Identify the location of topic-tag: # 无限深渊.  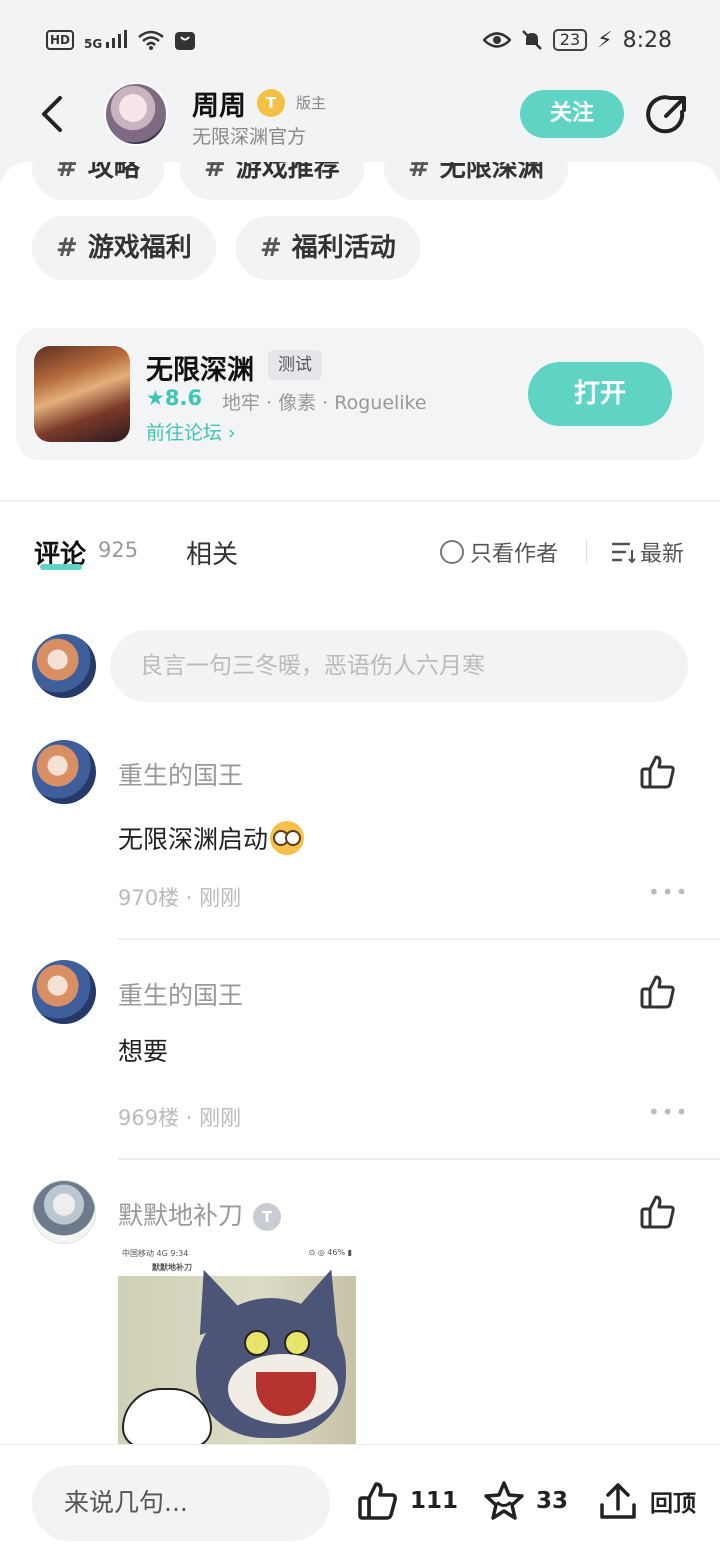
(476, 181).